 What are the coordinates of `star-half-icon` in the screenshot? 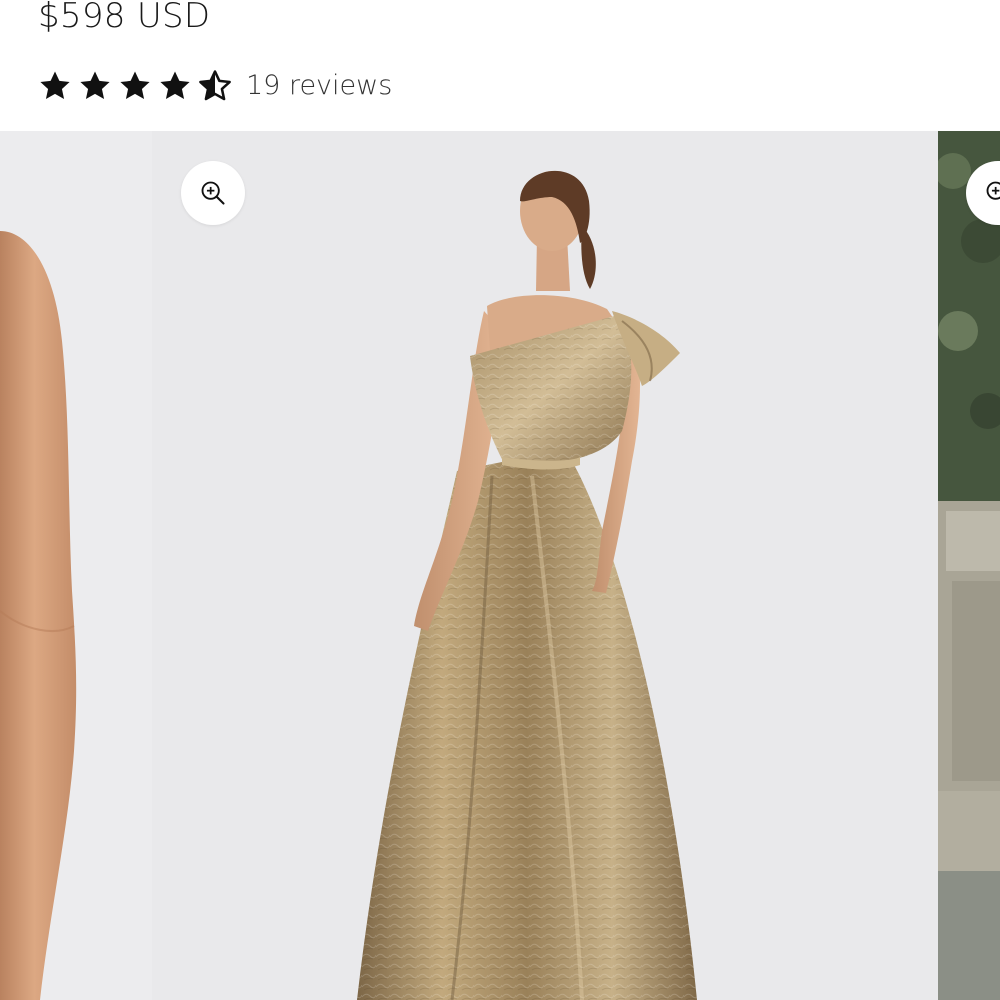 It's located at (215, 85).